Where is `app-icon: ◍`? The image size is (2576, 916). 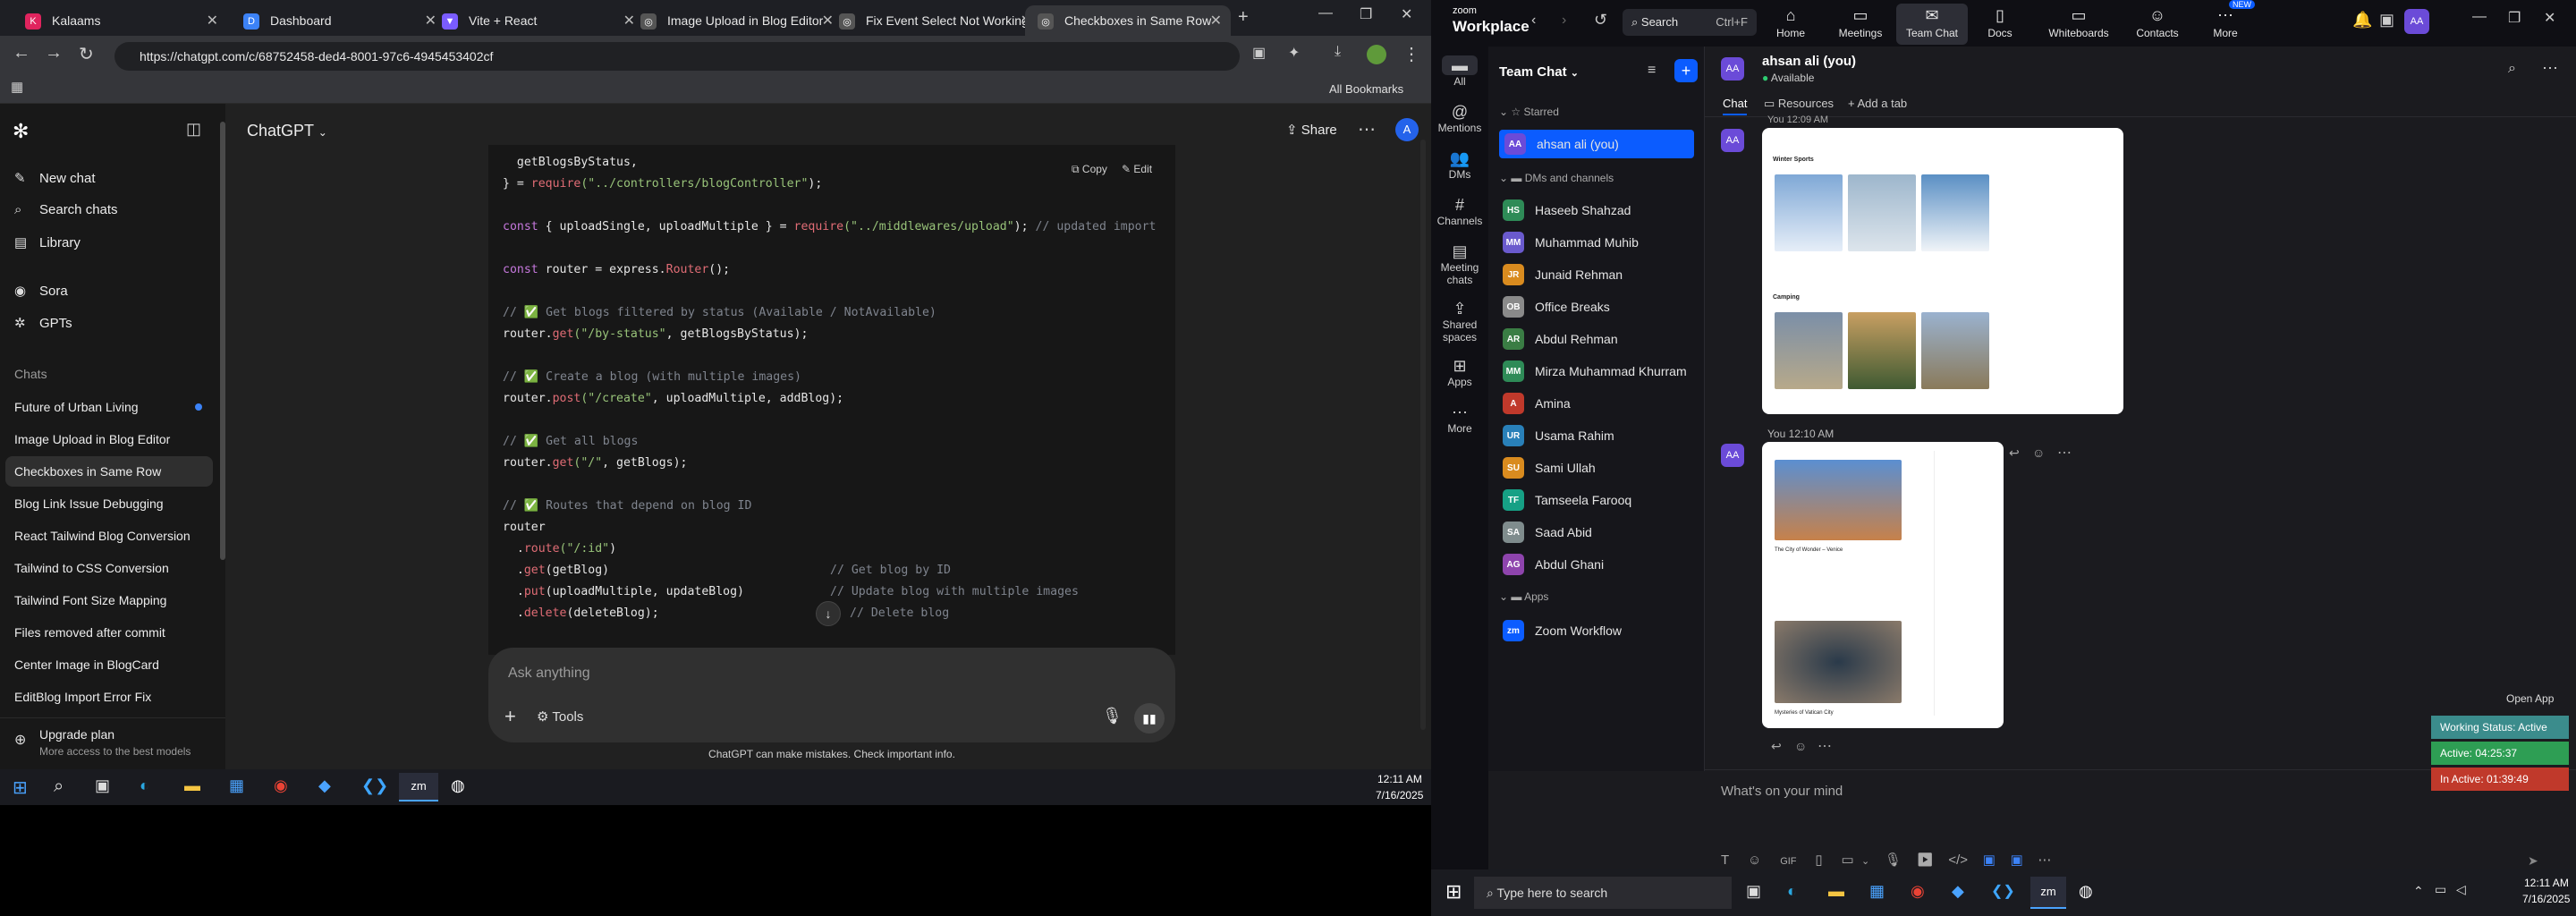 app-icon: ◍ is located at coordinates (2086, 891).